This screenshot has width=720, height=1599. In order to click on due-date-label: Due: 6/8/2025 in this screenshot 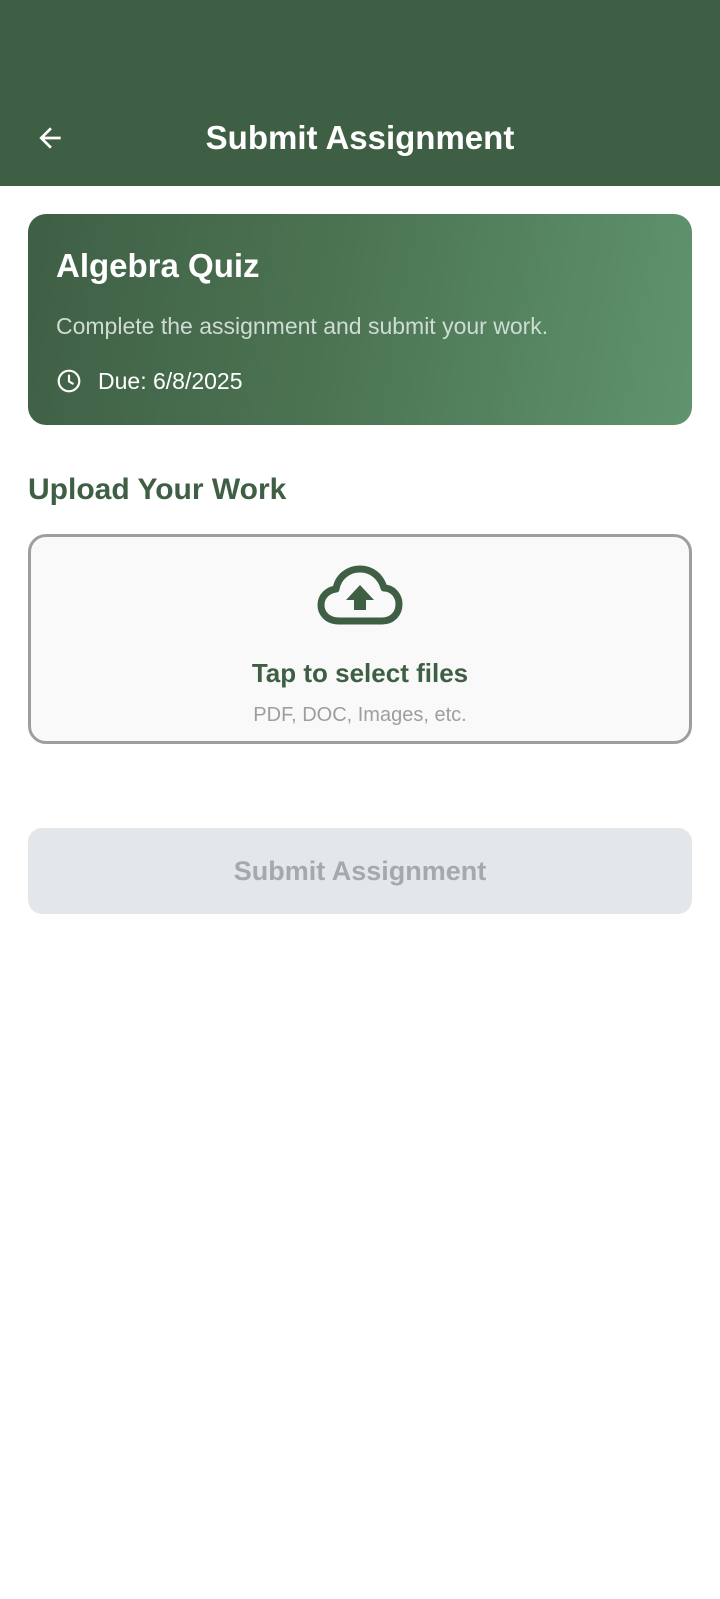, I will do `click(170, 381)`.